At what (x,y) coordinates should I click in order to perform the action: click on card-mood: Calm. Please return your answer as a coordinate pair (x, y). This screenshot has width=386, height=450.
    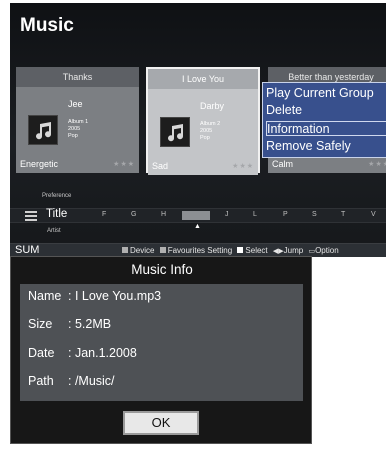
    Looking at the image, I should click on (283, 164).